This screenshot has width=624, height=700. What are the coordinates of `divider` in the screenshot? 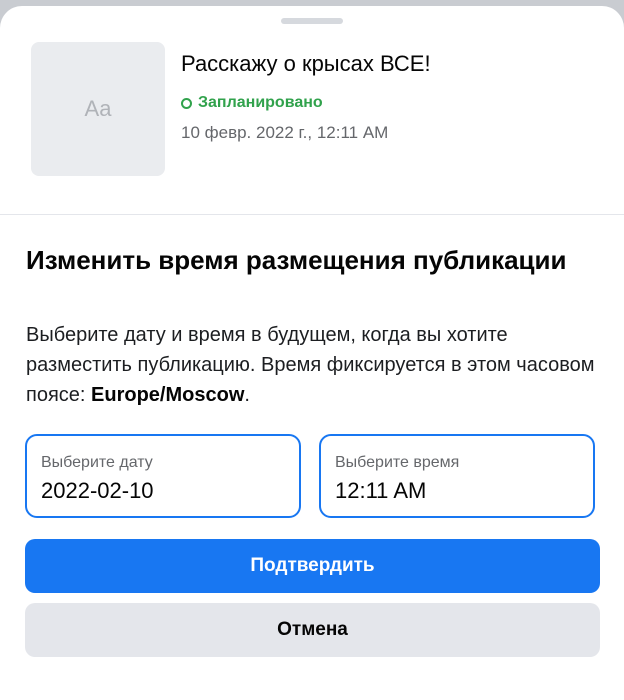 It's located at (312, 214).